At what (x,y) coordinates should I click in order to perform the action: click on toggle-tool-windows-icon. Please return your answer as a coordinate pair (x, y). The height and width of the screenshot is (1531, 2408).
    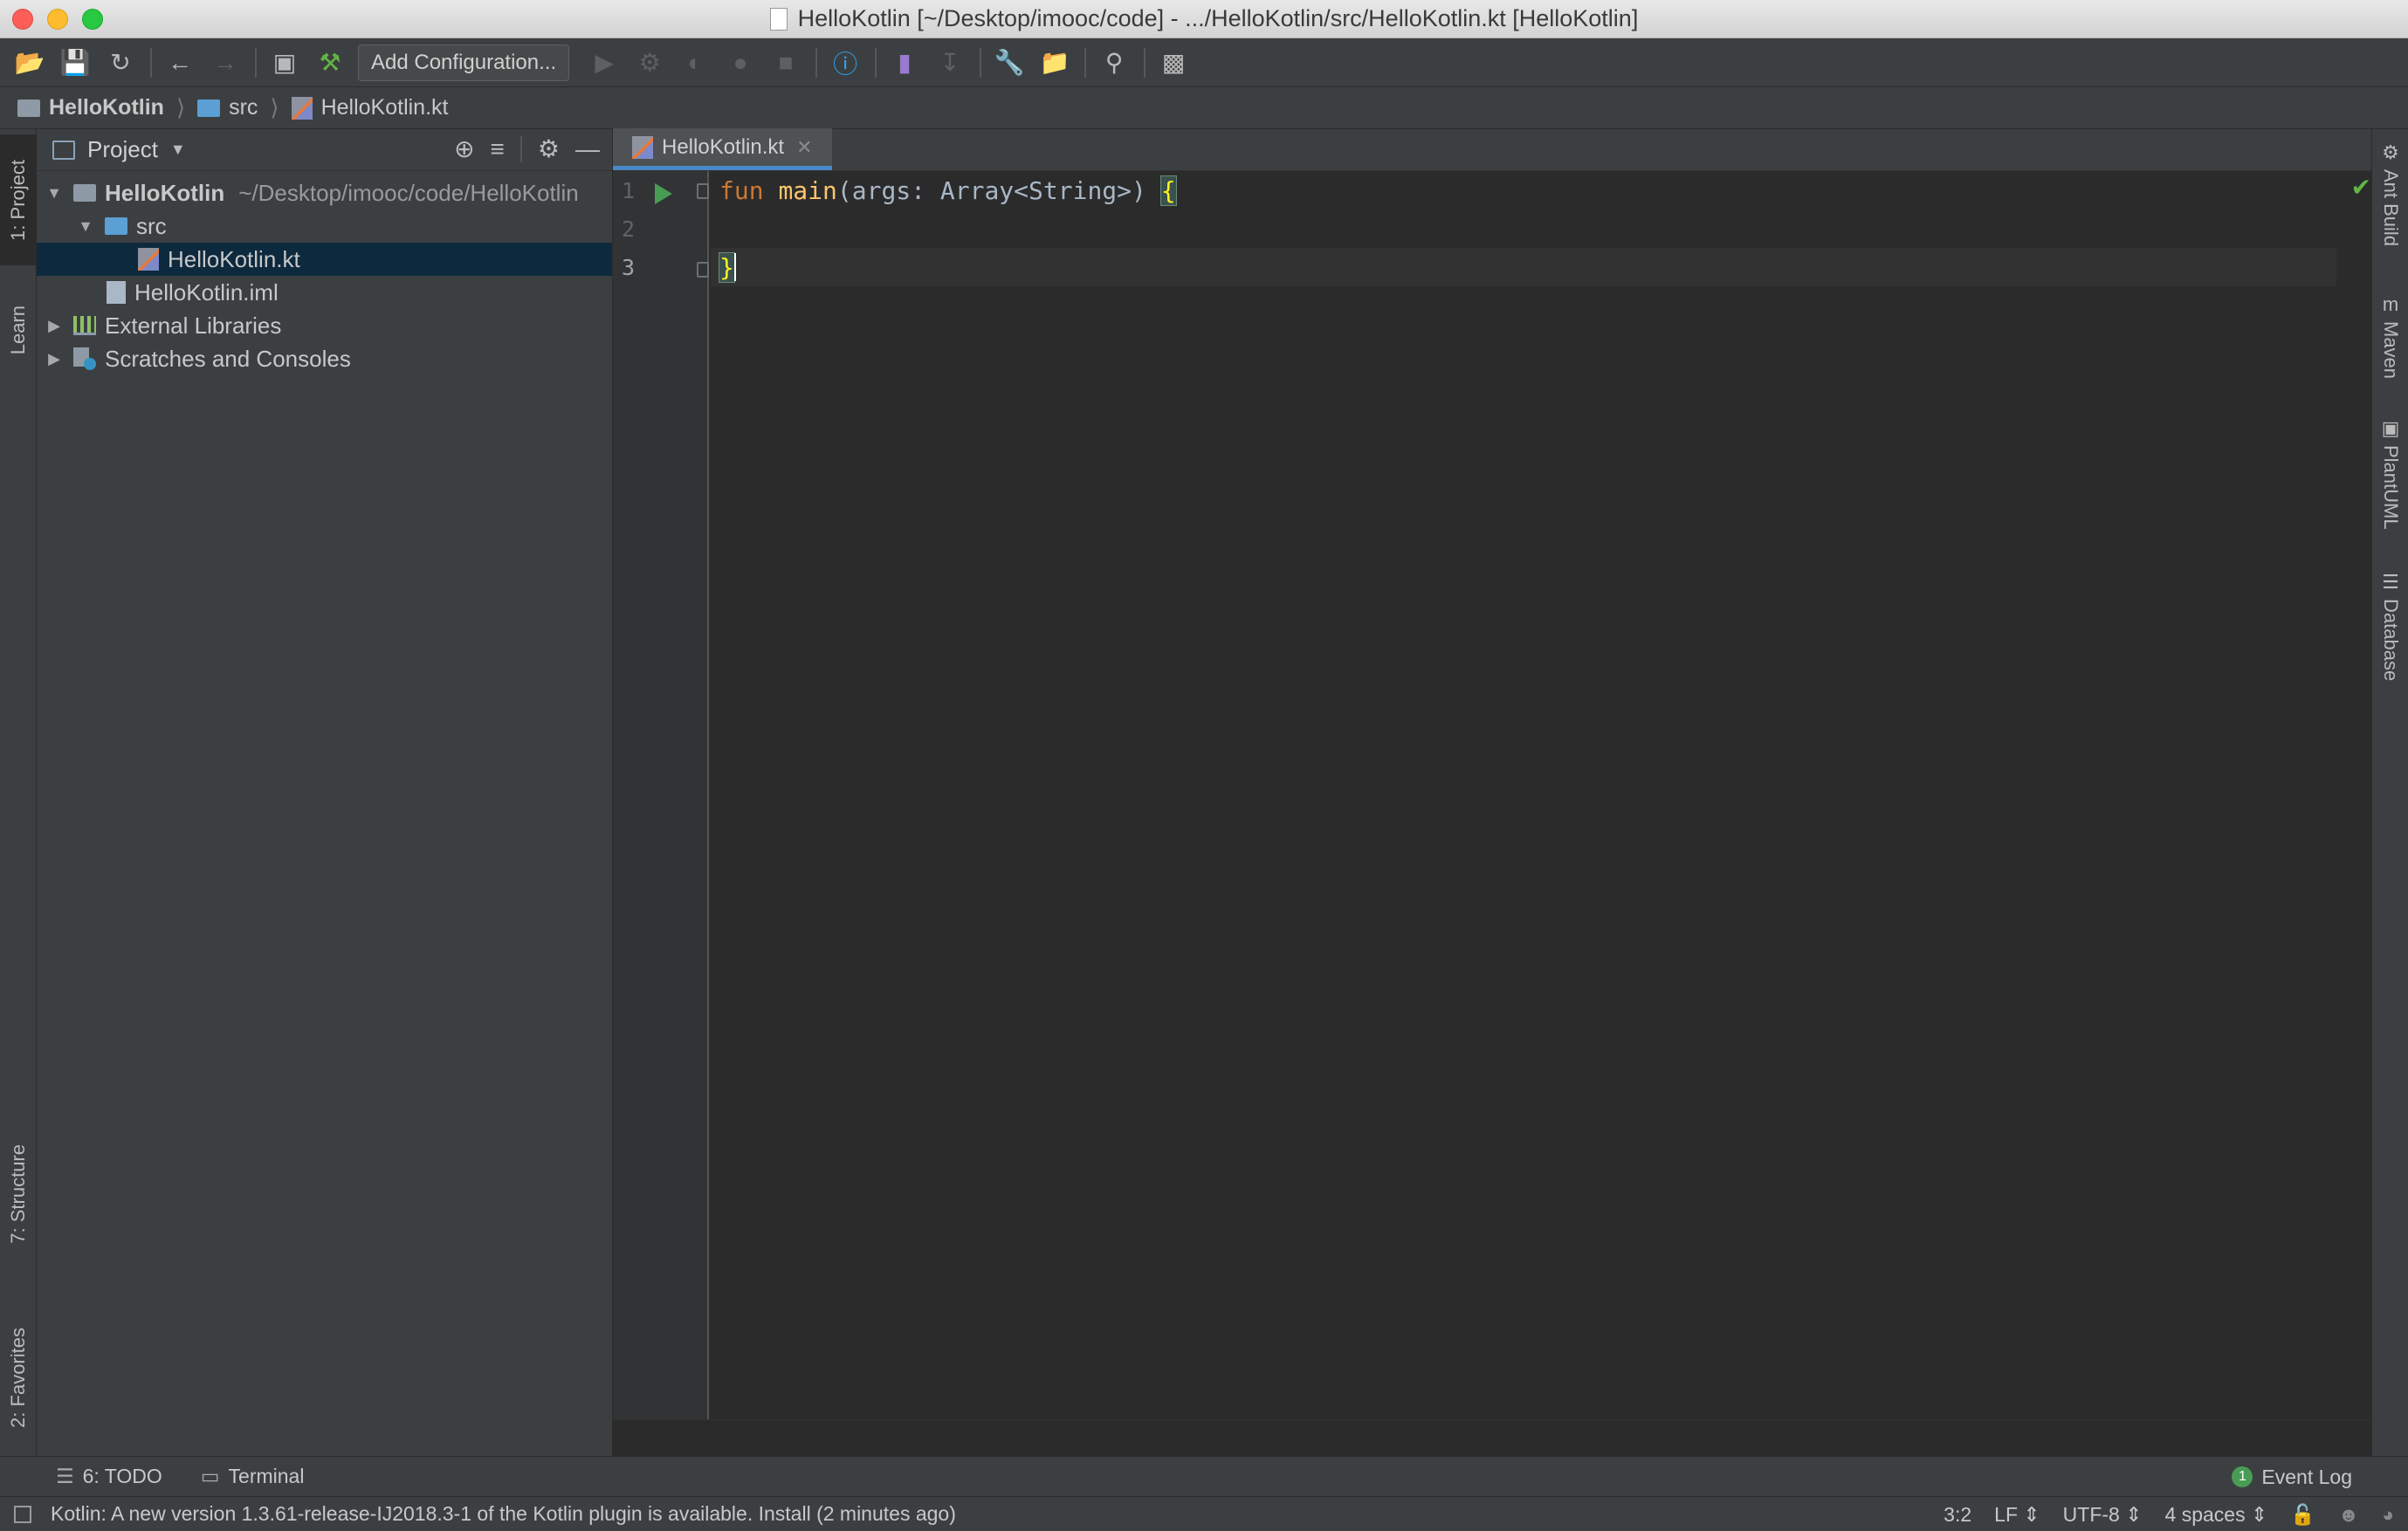
    Looking at the image, I should click on (22, 1514).